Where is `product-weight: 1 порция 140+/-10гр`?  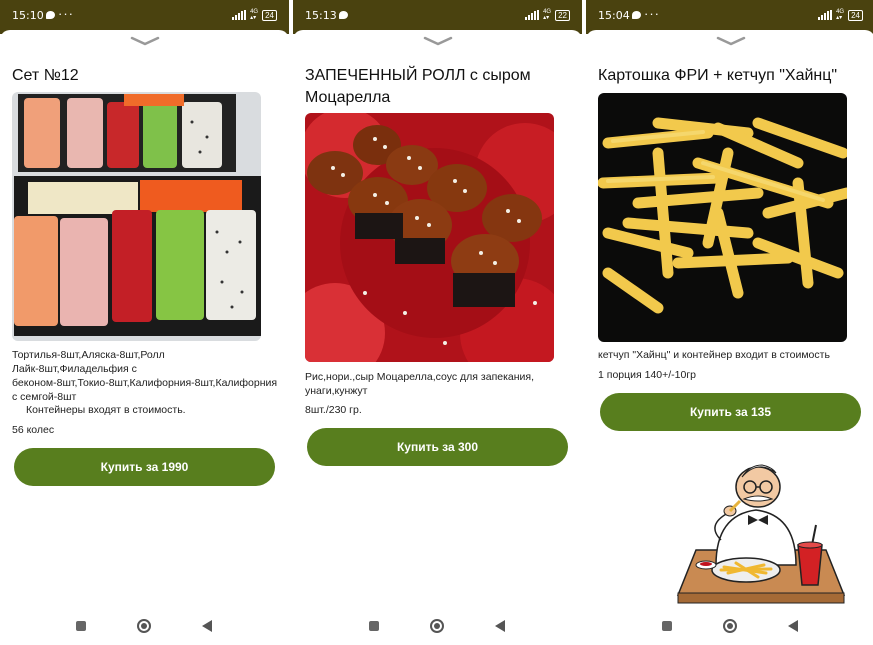
product-weight: 1 порция 140+/-10гр is located at coordinates (647, 375).